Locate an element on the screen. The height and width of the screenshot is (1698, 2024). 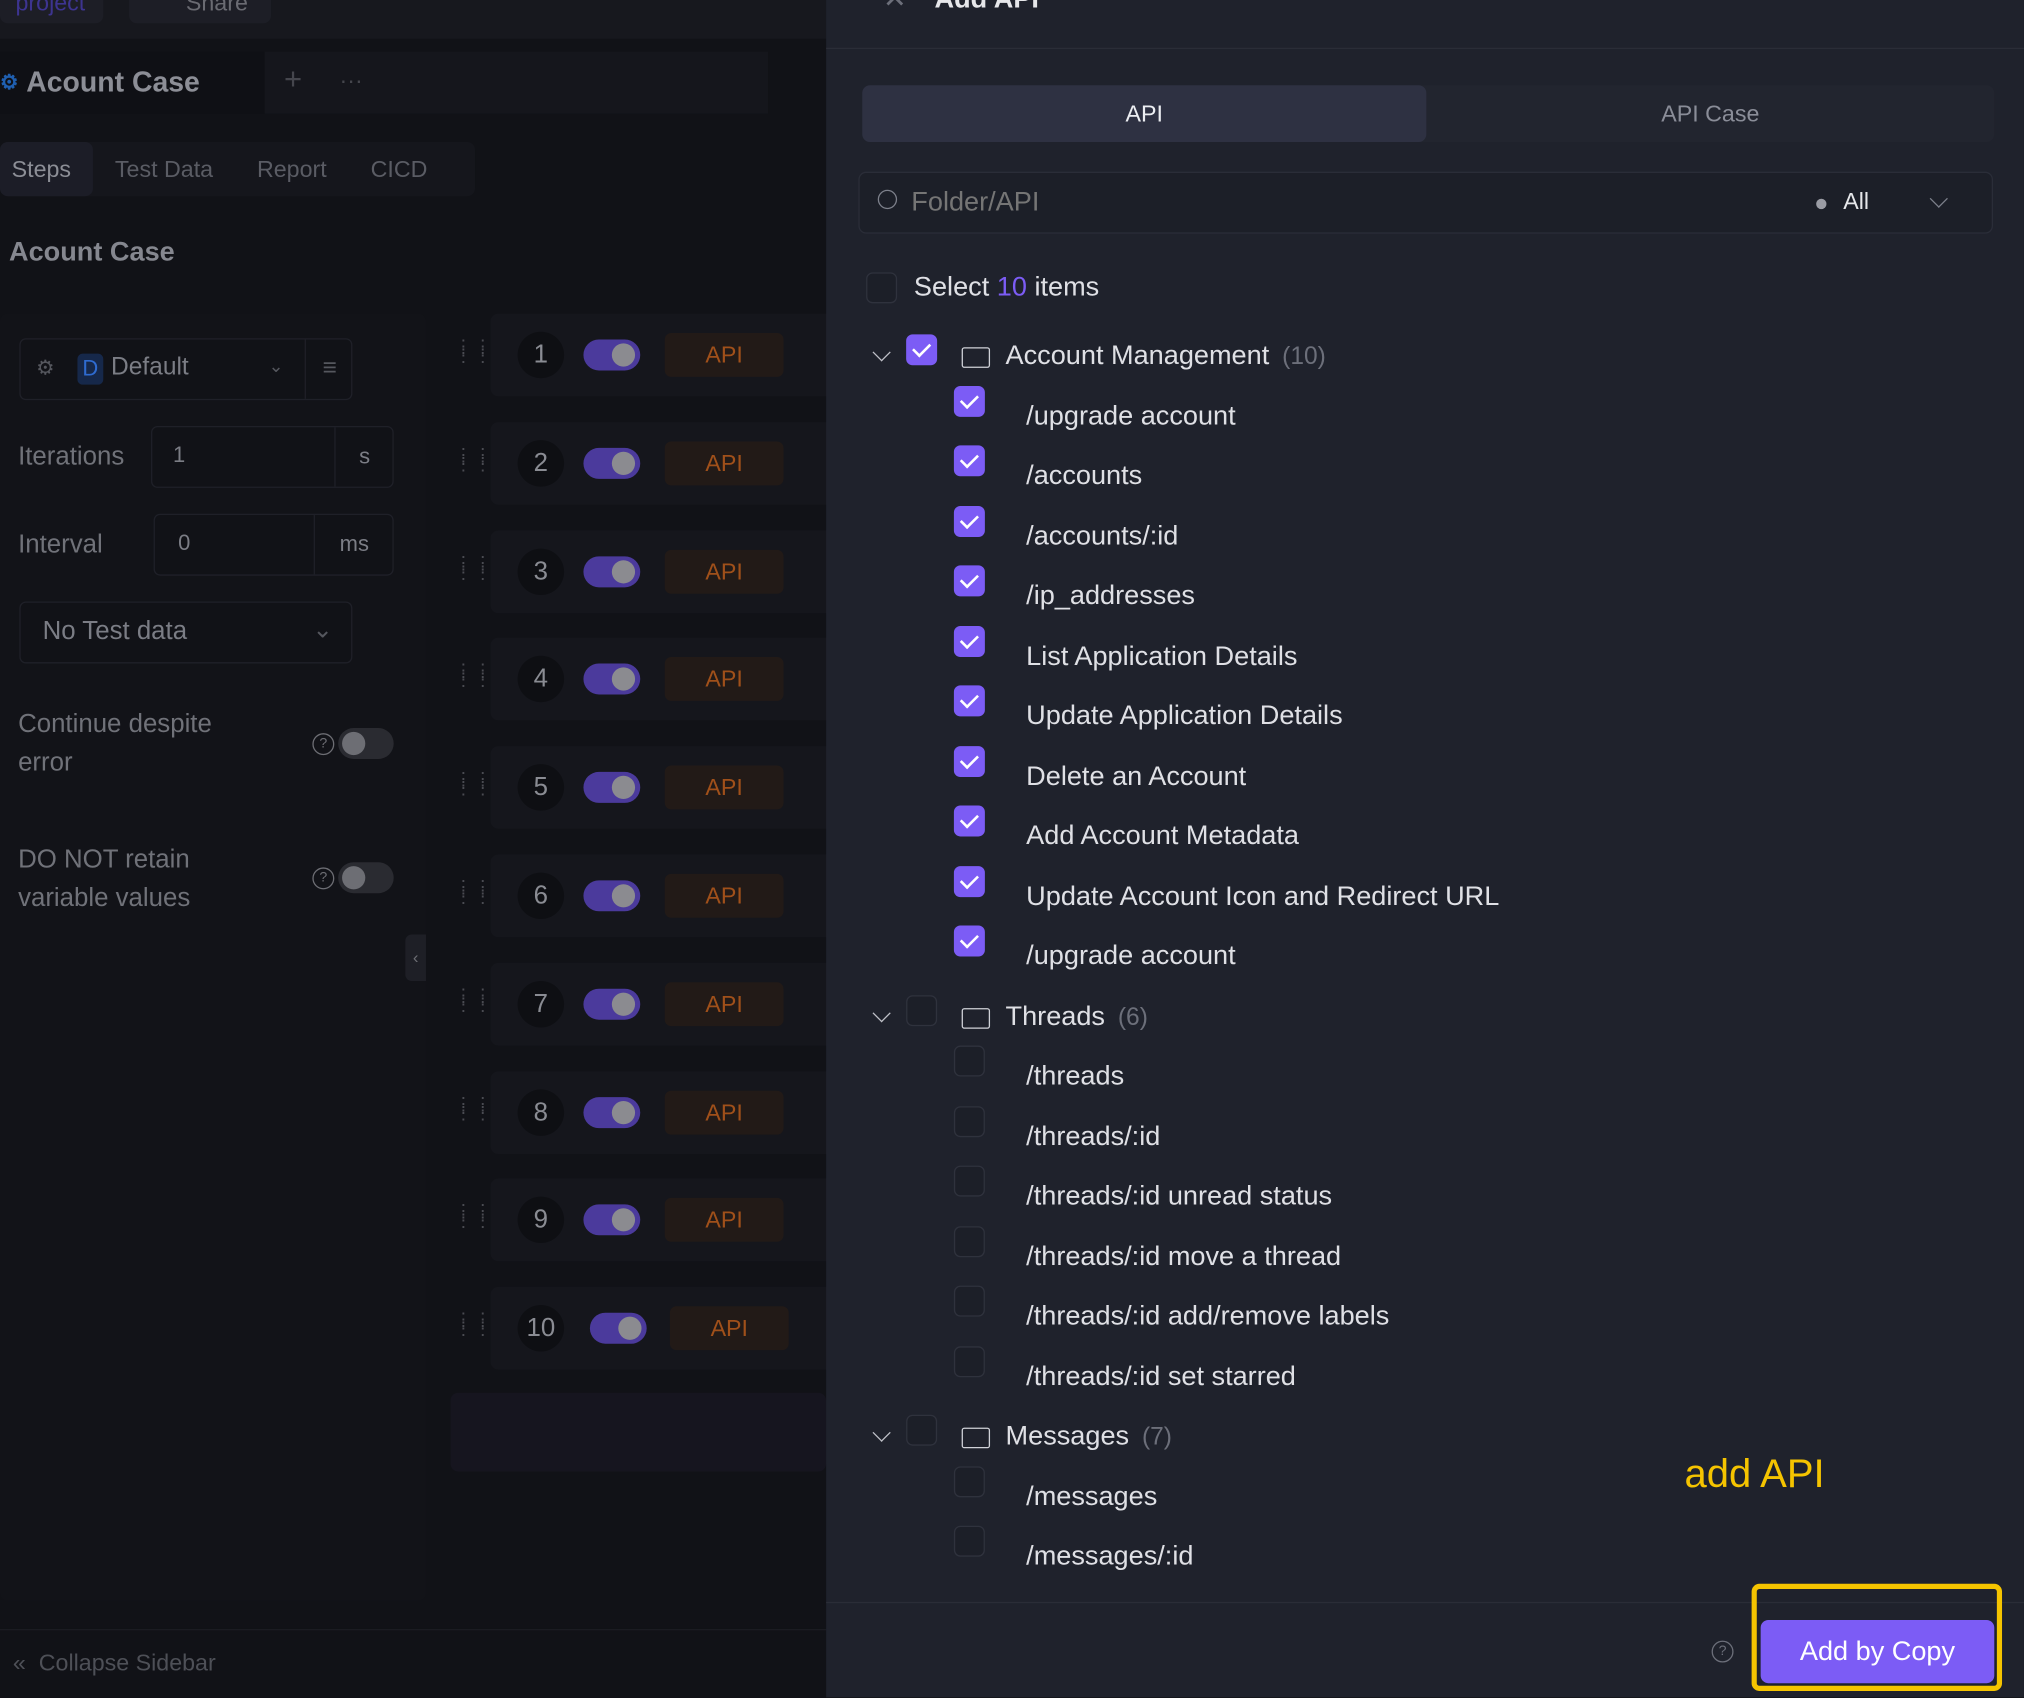
api-item: /threads/:id unread status is located at coordinates (1179, 1196).